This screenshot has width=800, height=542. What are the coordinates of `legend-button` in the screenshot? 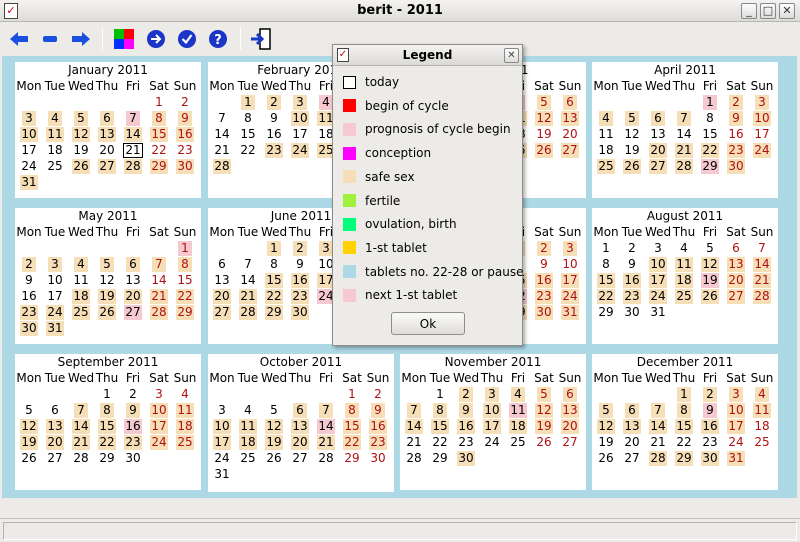 It's located at (124, 39).